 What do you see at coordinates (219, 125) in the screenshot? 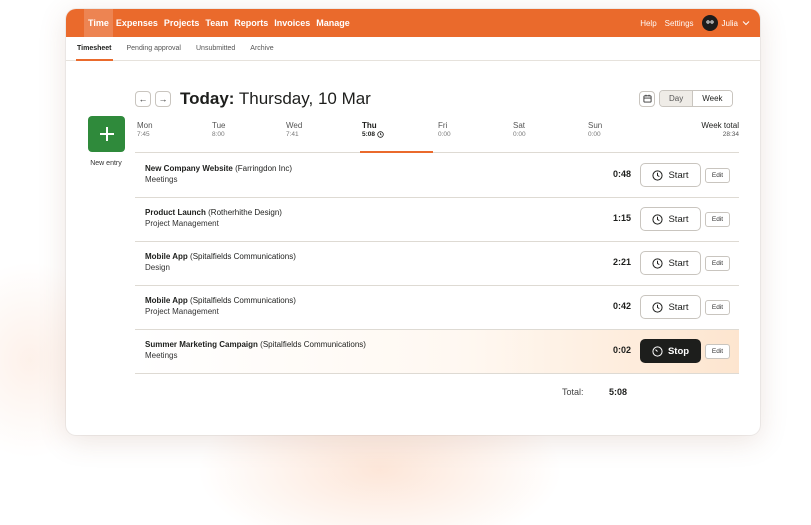
I see `day-name: Tue` at bounding box center [219, 125].